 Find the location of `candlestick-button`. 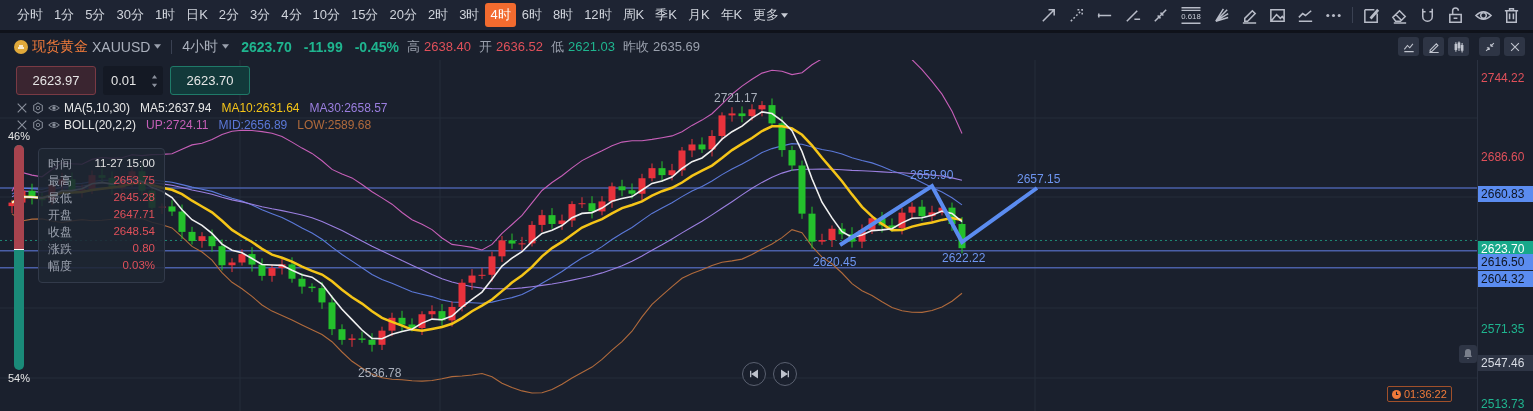

candlestick-button is located at coordinates (1458, 46).